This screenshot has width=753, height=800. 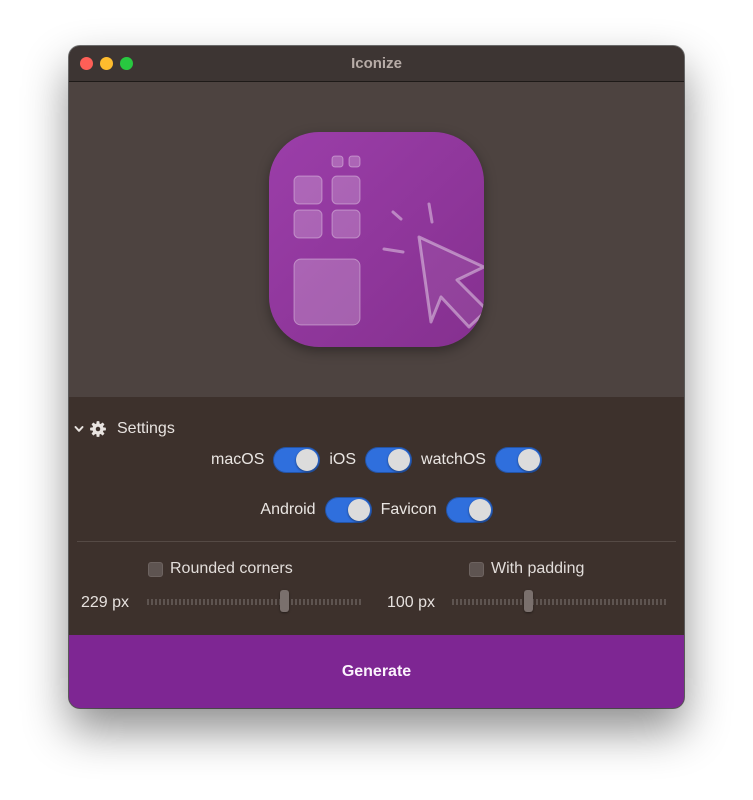 What do you see at coordinates (105, 602) in the screenshot?
I see `corner-radius-value: 229 px` at bounding box center [105, 602].